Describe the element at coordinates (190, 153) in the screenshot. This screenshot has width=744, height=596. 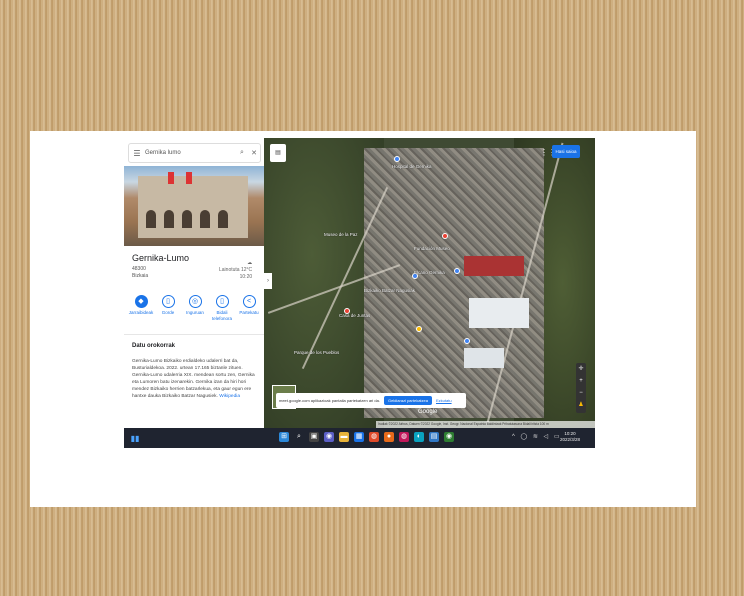
I see `search-input: Gernika lumo` at that location.